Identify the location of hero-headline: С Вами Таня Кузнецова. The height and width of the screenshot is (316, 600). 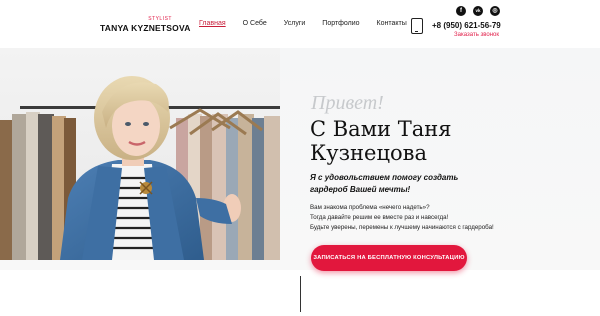
(410, 141).